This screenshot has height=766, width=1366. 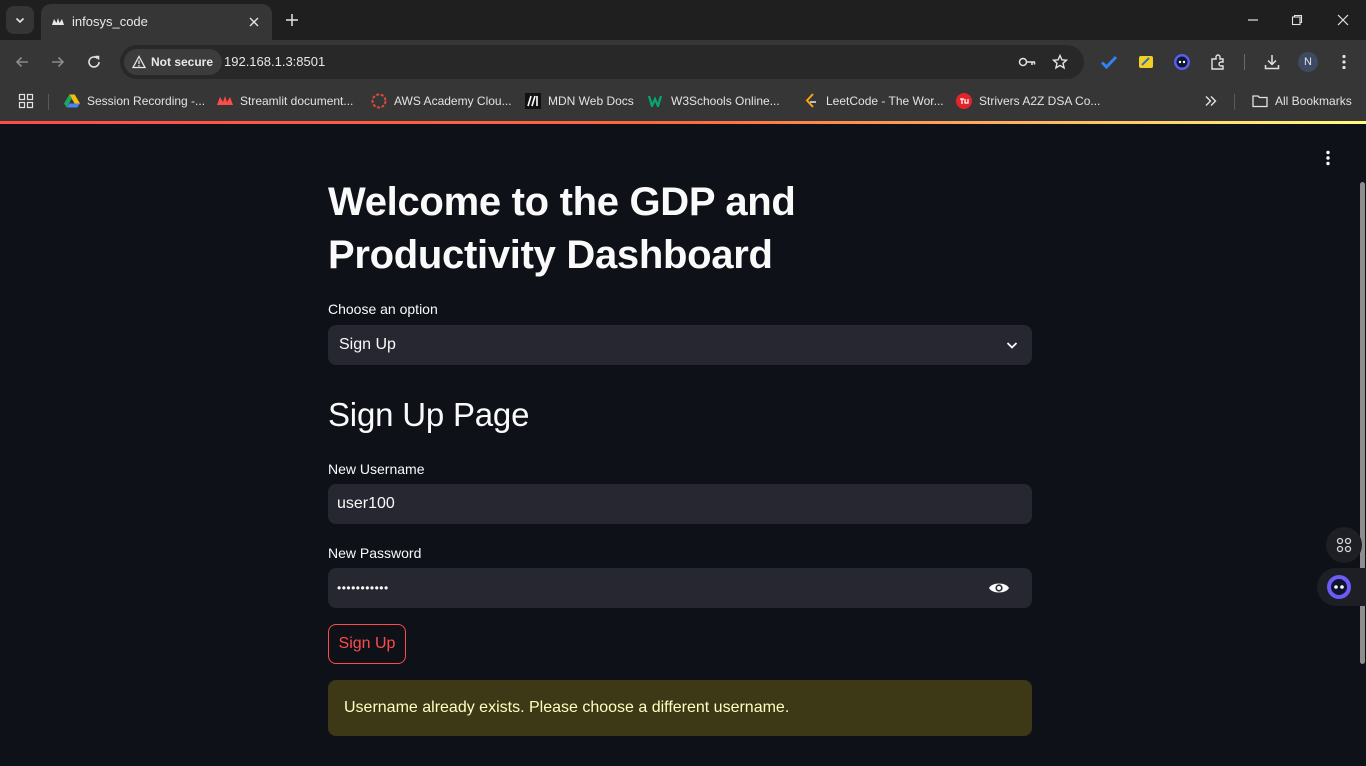 What do you see at coordinates (680, 345) in the screenshot?
I see `option-select: Sign Up` at bounding box center [680, 345].